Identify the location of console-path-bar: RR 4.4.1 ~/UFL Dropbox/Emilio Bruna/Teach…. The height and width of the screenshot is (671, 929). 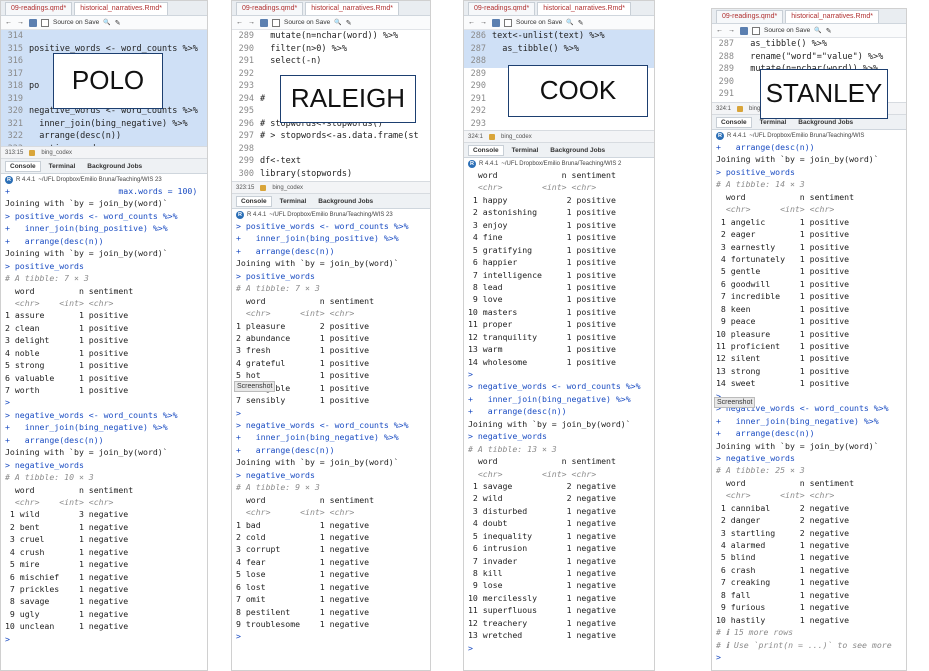
(559, 163).